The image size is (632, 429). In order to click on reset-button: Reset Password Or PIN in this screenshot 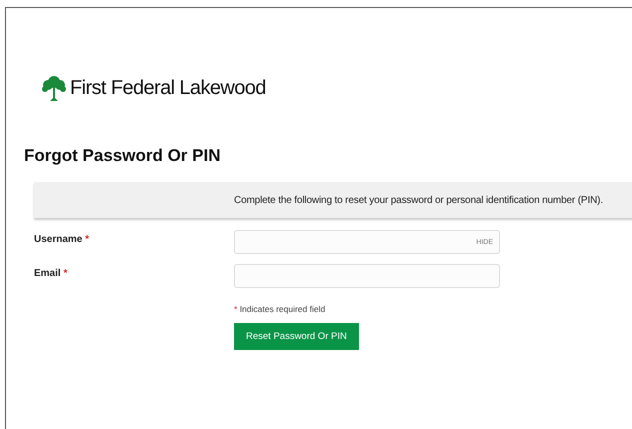, I will do `click(296, 336)`.